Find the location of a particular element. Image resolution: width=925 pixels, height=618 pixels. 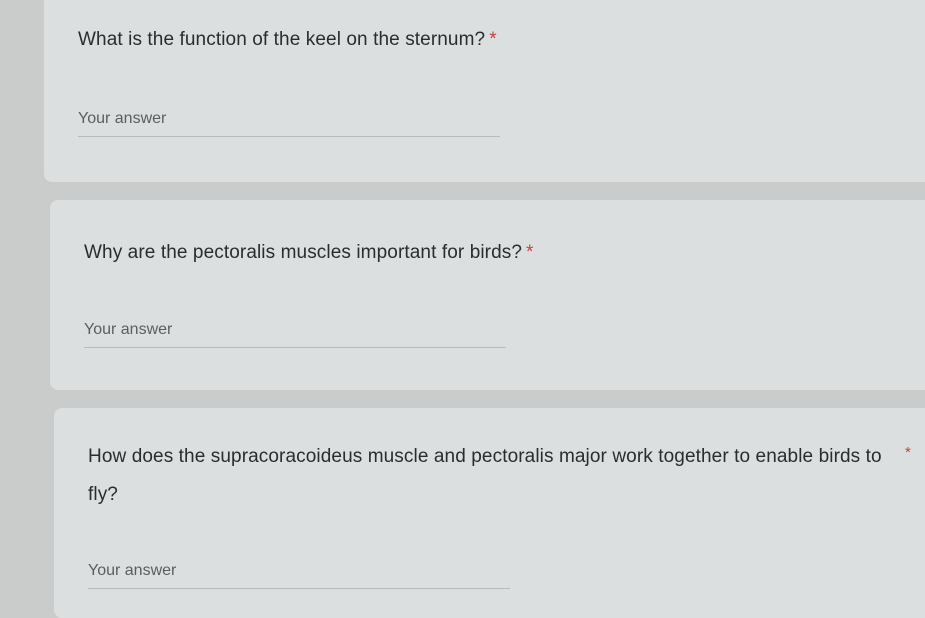

required-asterisk-2: * is located at coordinates (530, 252).